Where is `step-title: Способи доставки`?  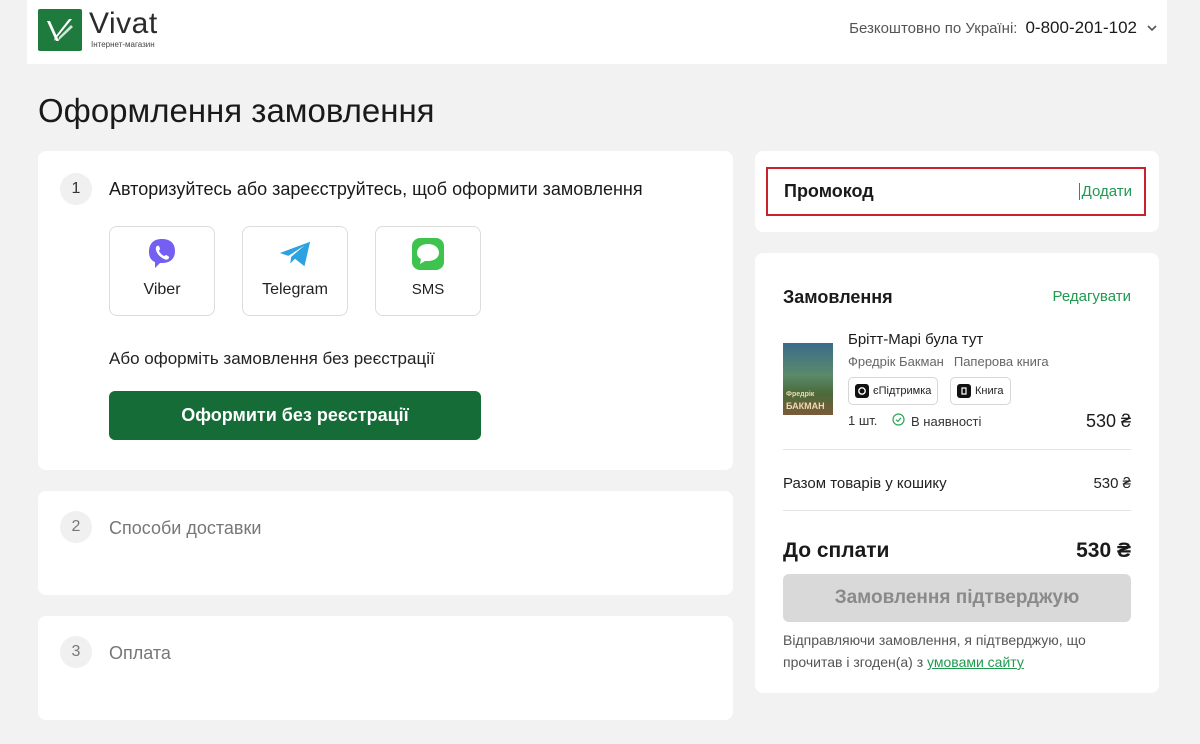
step-title: Способи доставки is located at coordinates (185, 528).